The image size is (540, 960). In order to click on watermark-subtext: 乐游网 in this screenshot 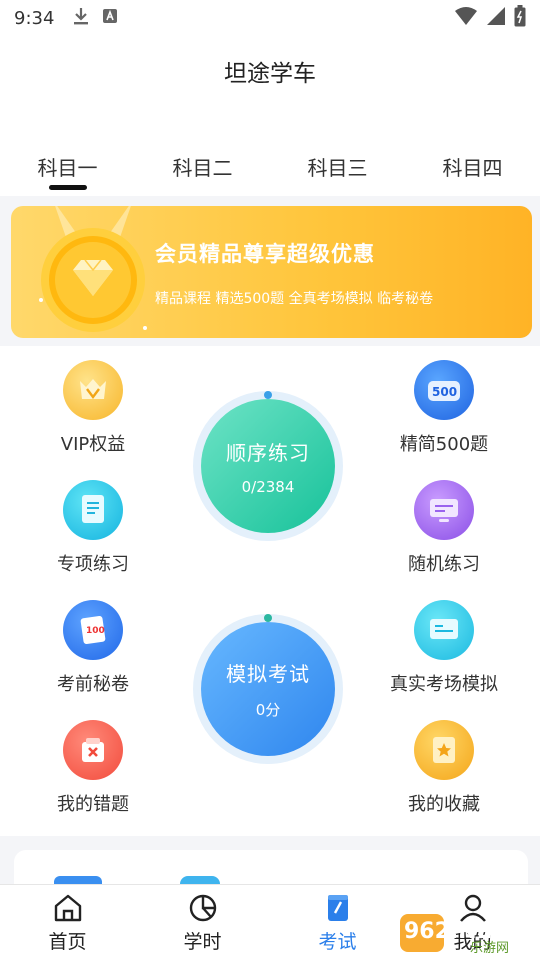, I will do `click(489, 948)`.